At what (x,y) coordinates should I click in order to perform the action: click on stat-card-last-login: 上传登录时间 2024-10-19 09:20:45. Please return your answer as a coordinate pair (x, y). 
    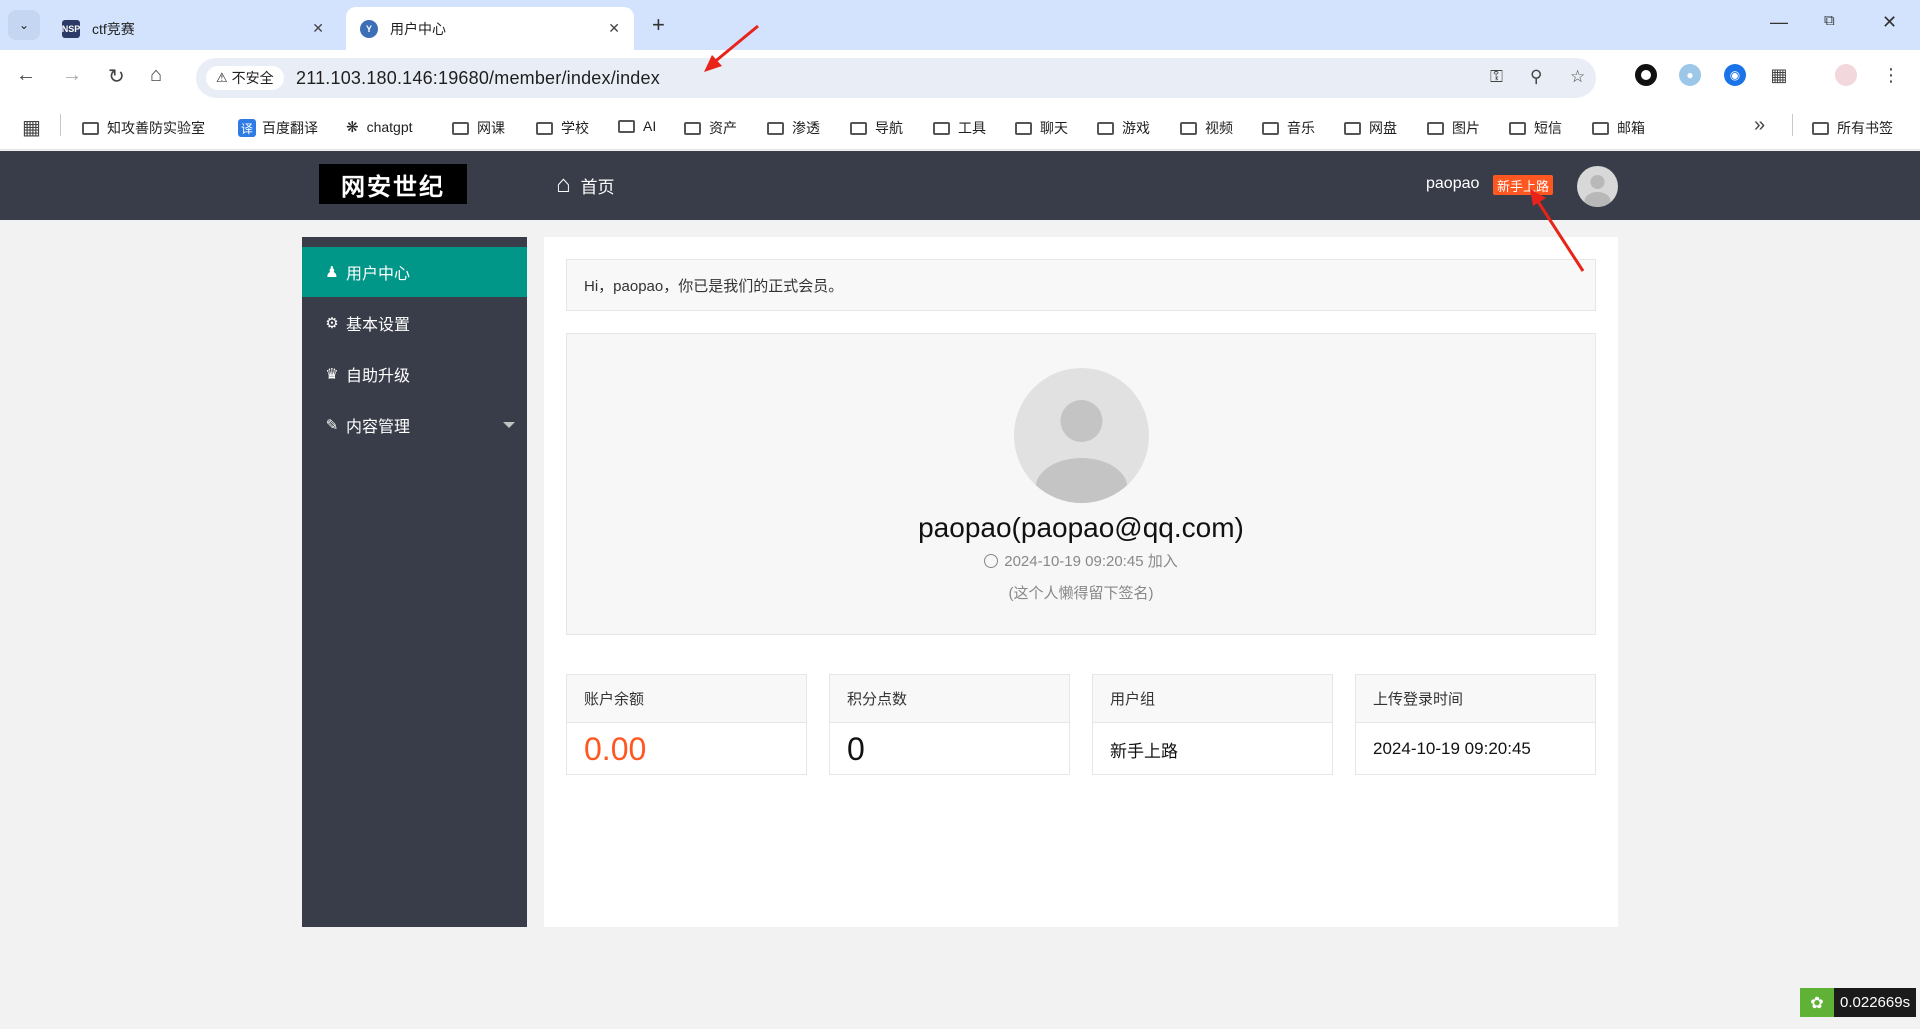
    Looking at the image, I should click on (1475, 724).